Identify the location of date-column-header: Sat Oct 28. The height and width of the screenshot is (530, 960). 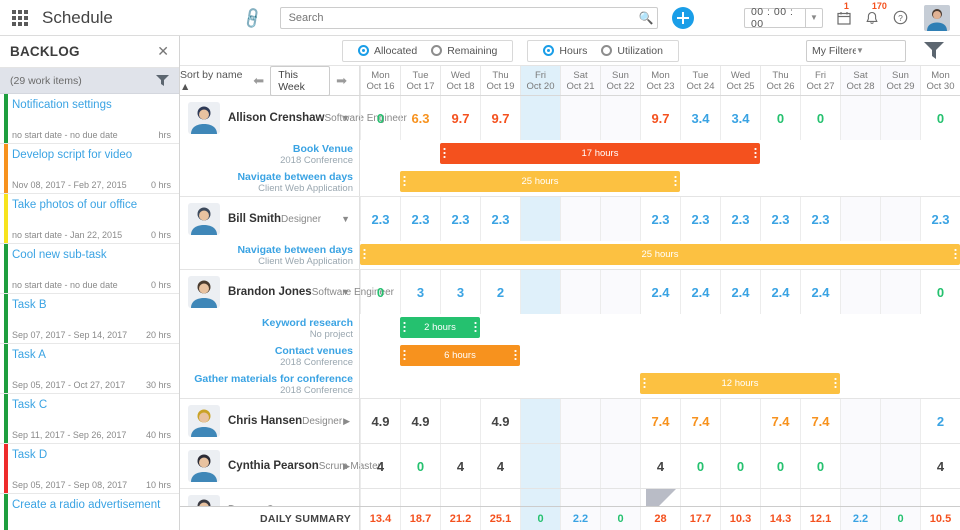
(860, 80).